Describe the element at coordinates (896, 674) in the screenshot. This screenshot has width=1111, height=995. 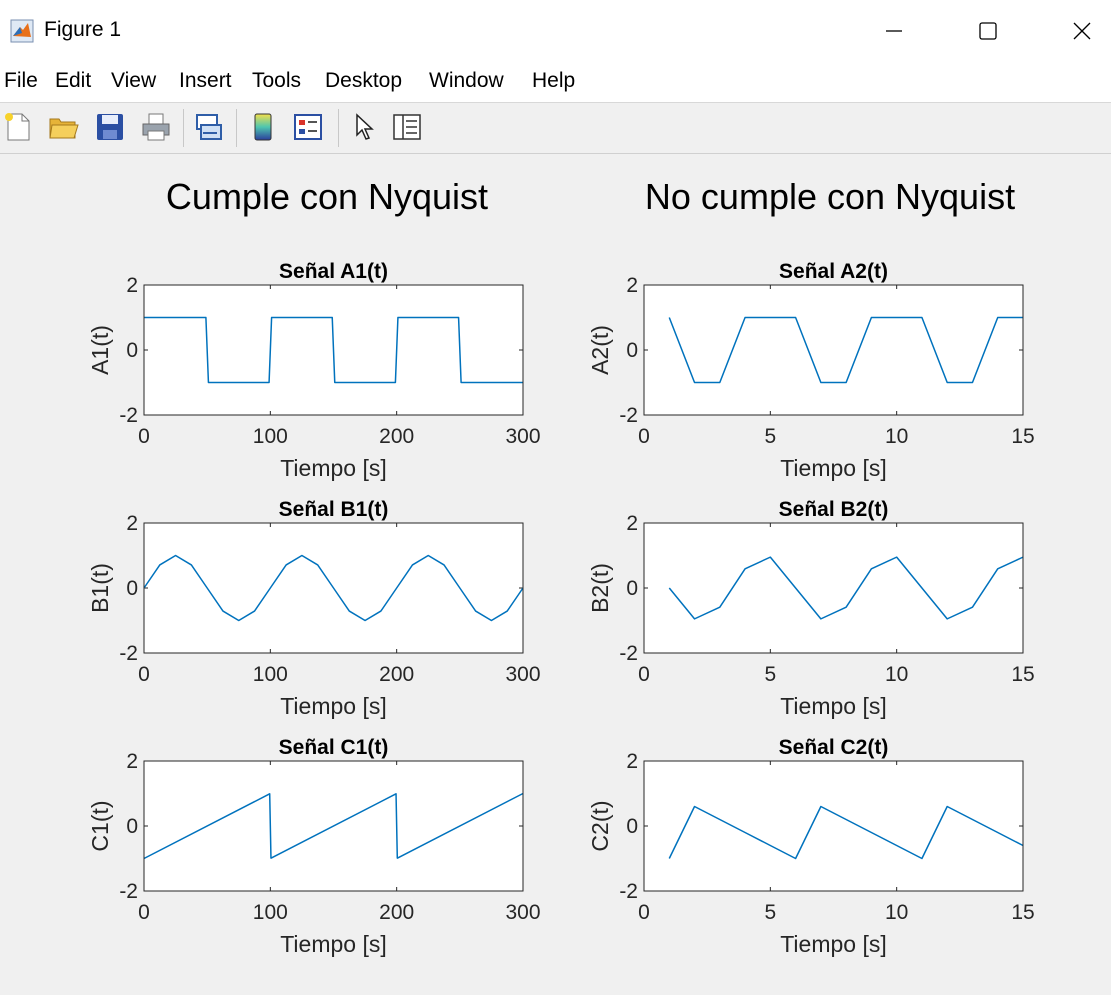
I see `plot-4-xtick-label: 10` at that location.